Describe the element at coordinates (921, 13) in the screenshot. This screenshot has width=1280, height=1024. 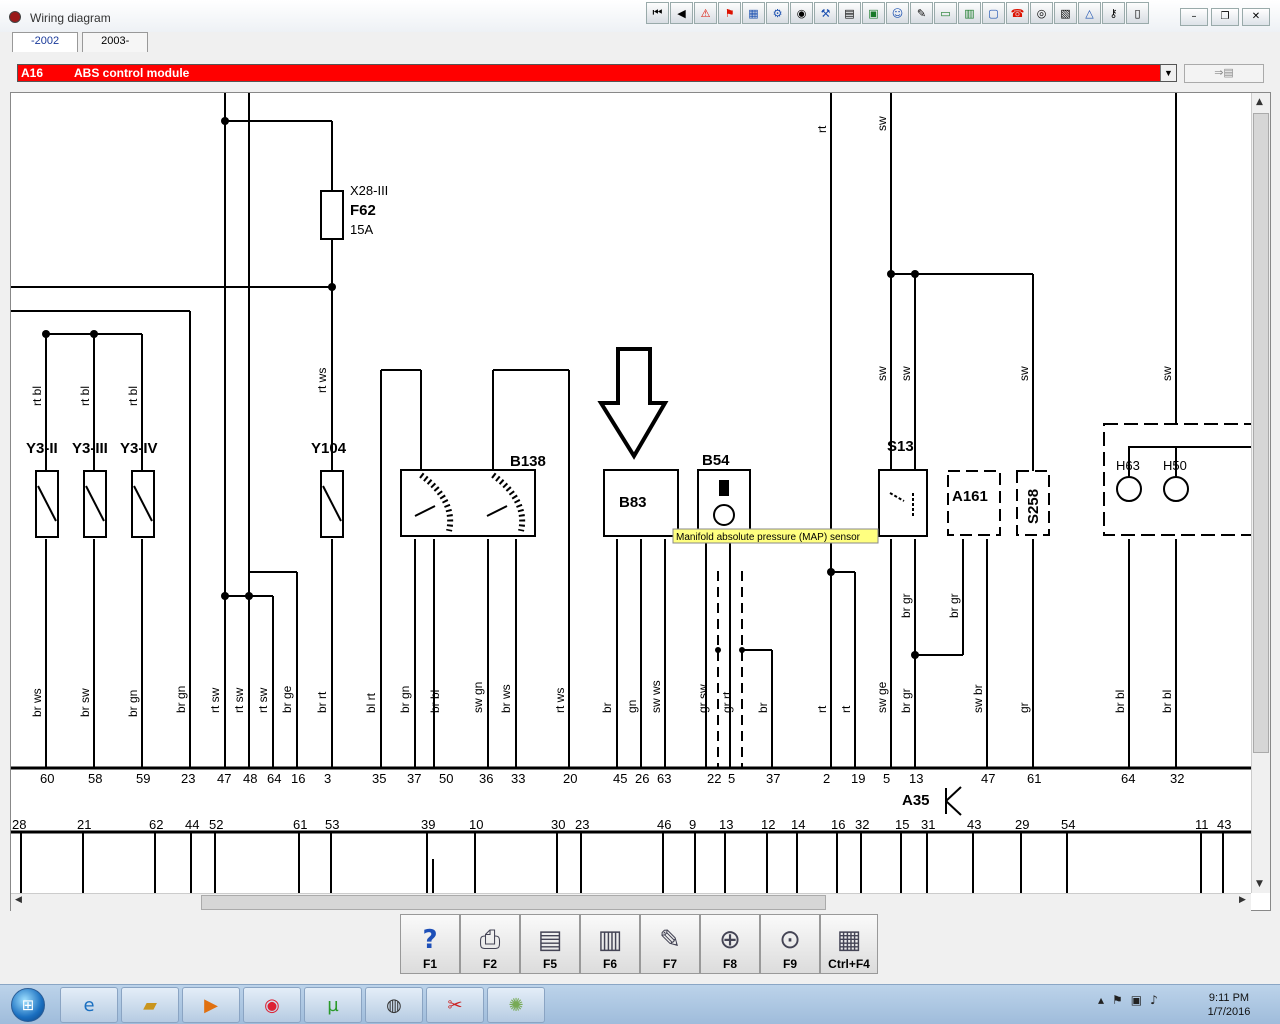
I see `edit-icon: ✎` at that location.